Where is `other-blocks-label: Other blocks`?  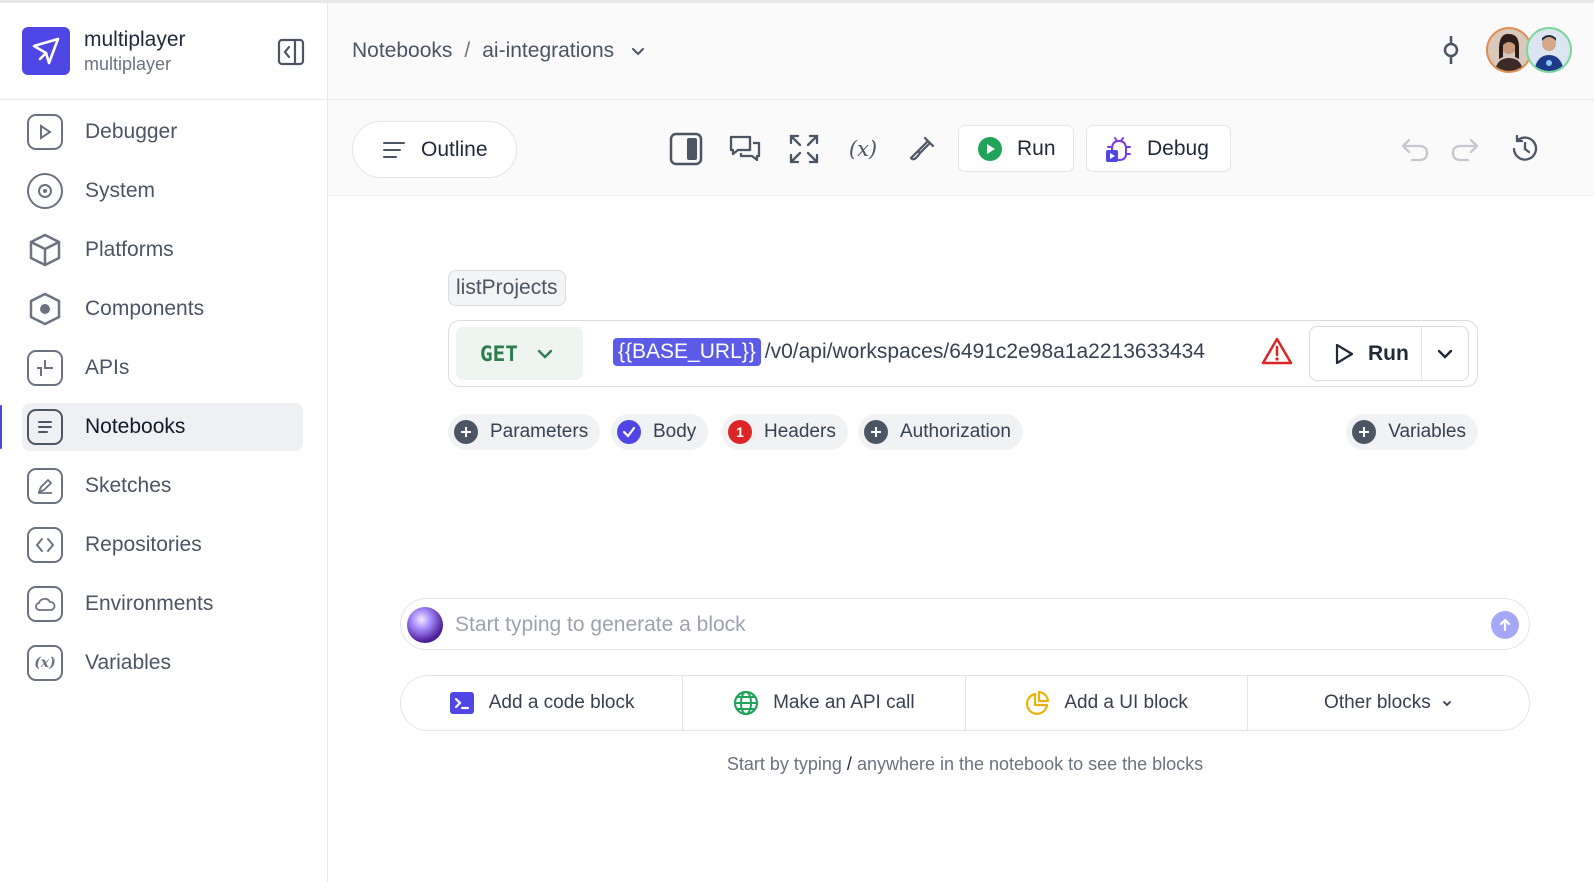
other-blocks-label: Other blocks is located at coordinates (1377, 702).